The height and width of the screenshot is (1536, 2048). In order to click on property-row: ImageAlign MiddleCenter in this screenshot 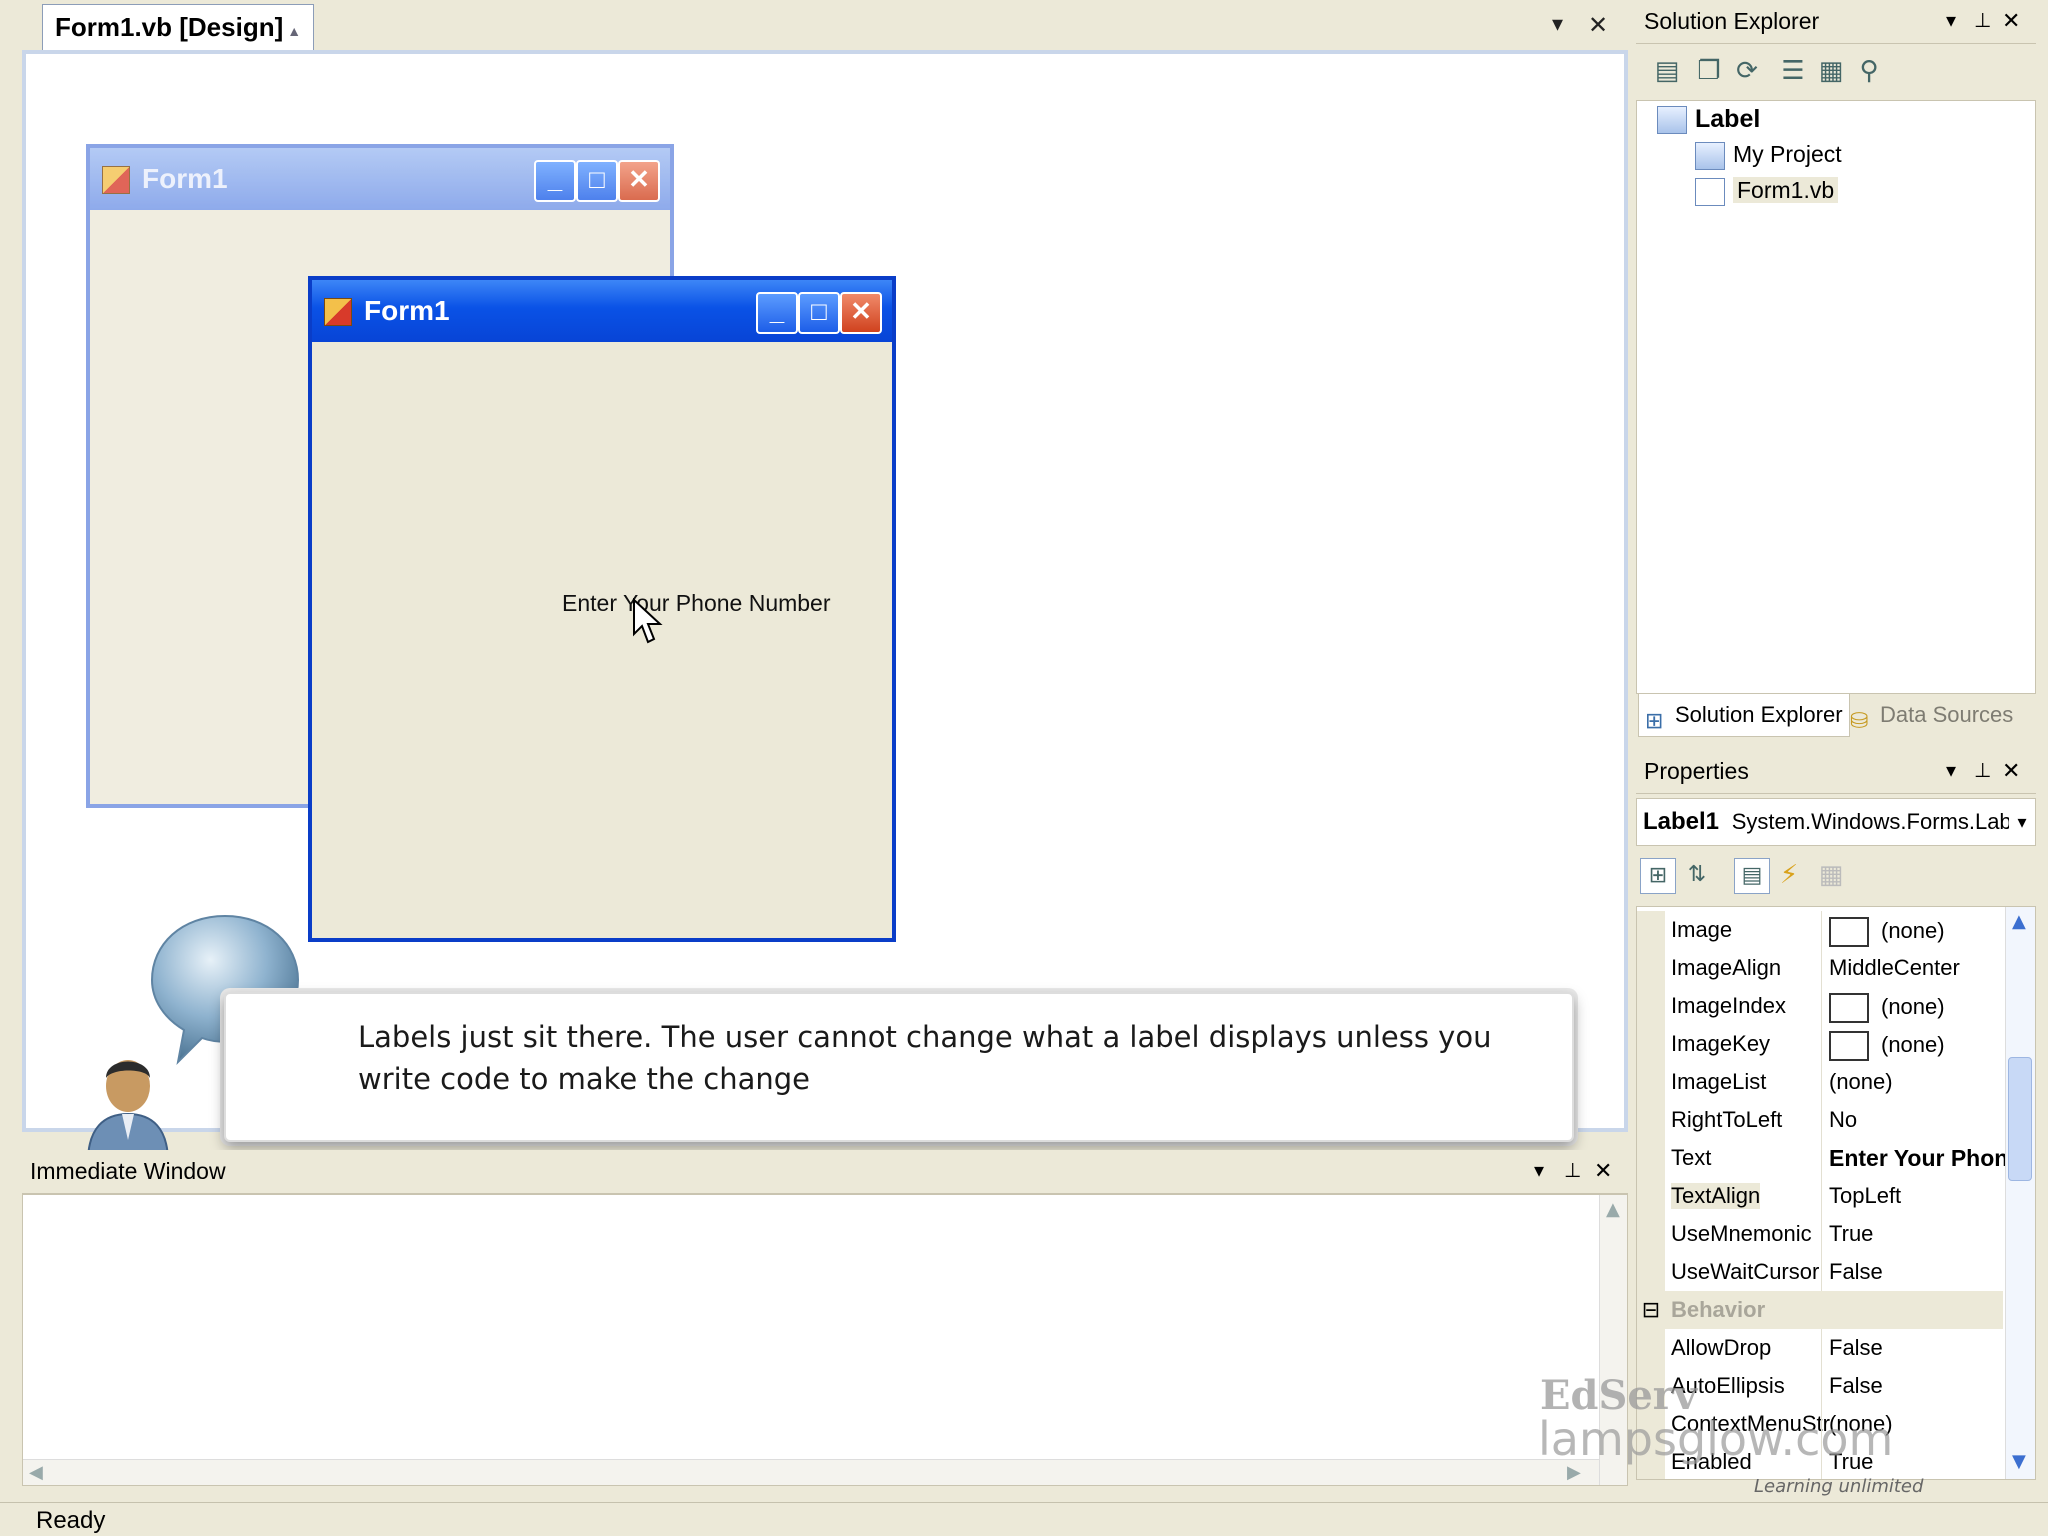, I will do `click(1820, 968)`.